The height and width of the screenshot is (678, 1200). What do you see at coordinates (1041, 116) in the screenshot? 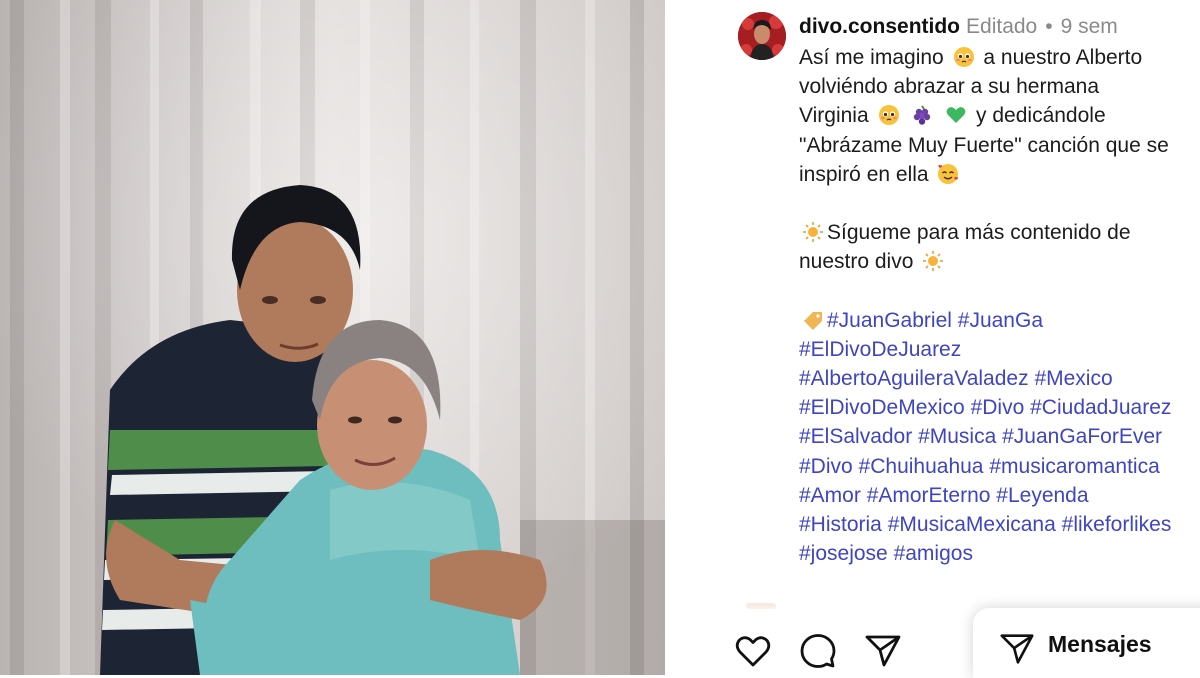
I see `caption-text: y dedicándole` at bounding box center [1041, 116].